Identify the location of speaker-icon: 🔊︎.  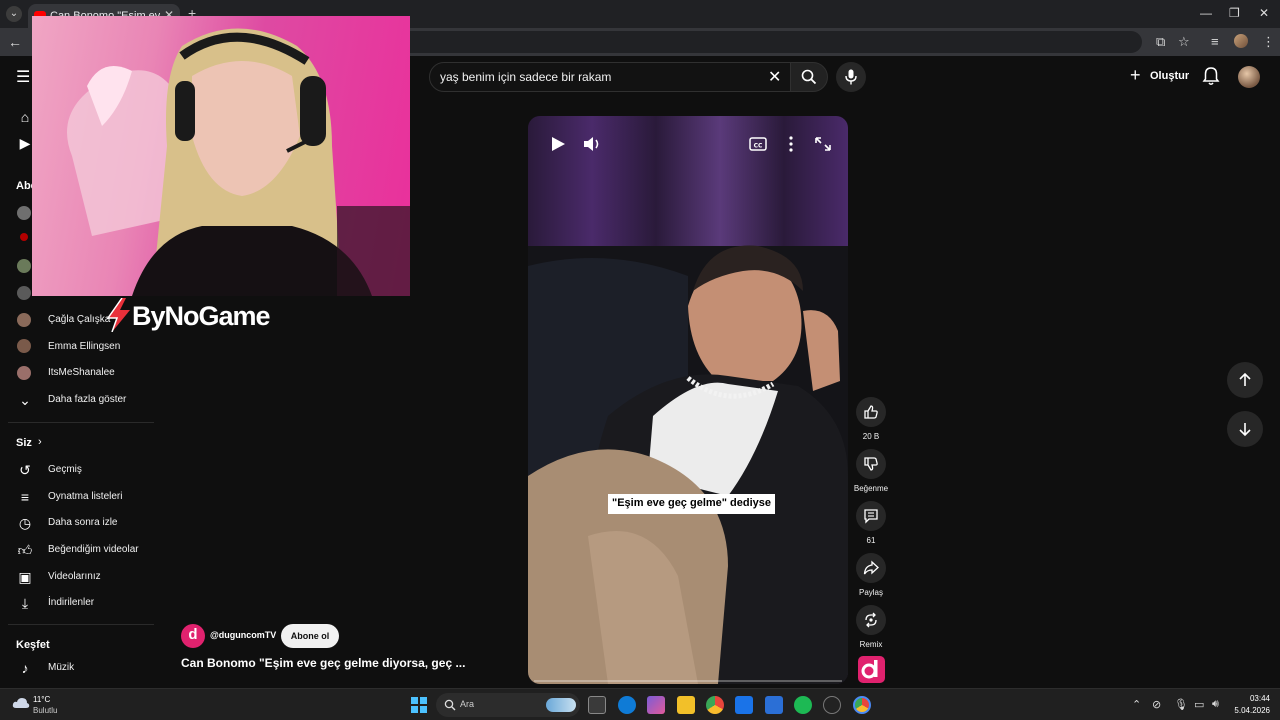
(1215, 704).